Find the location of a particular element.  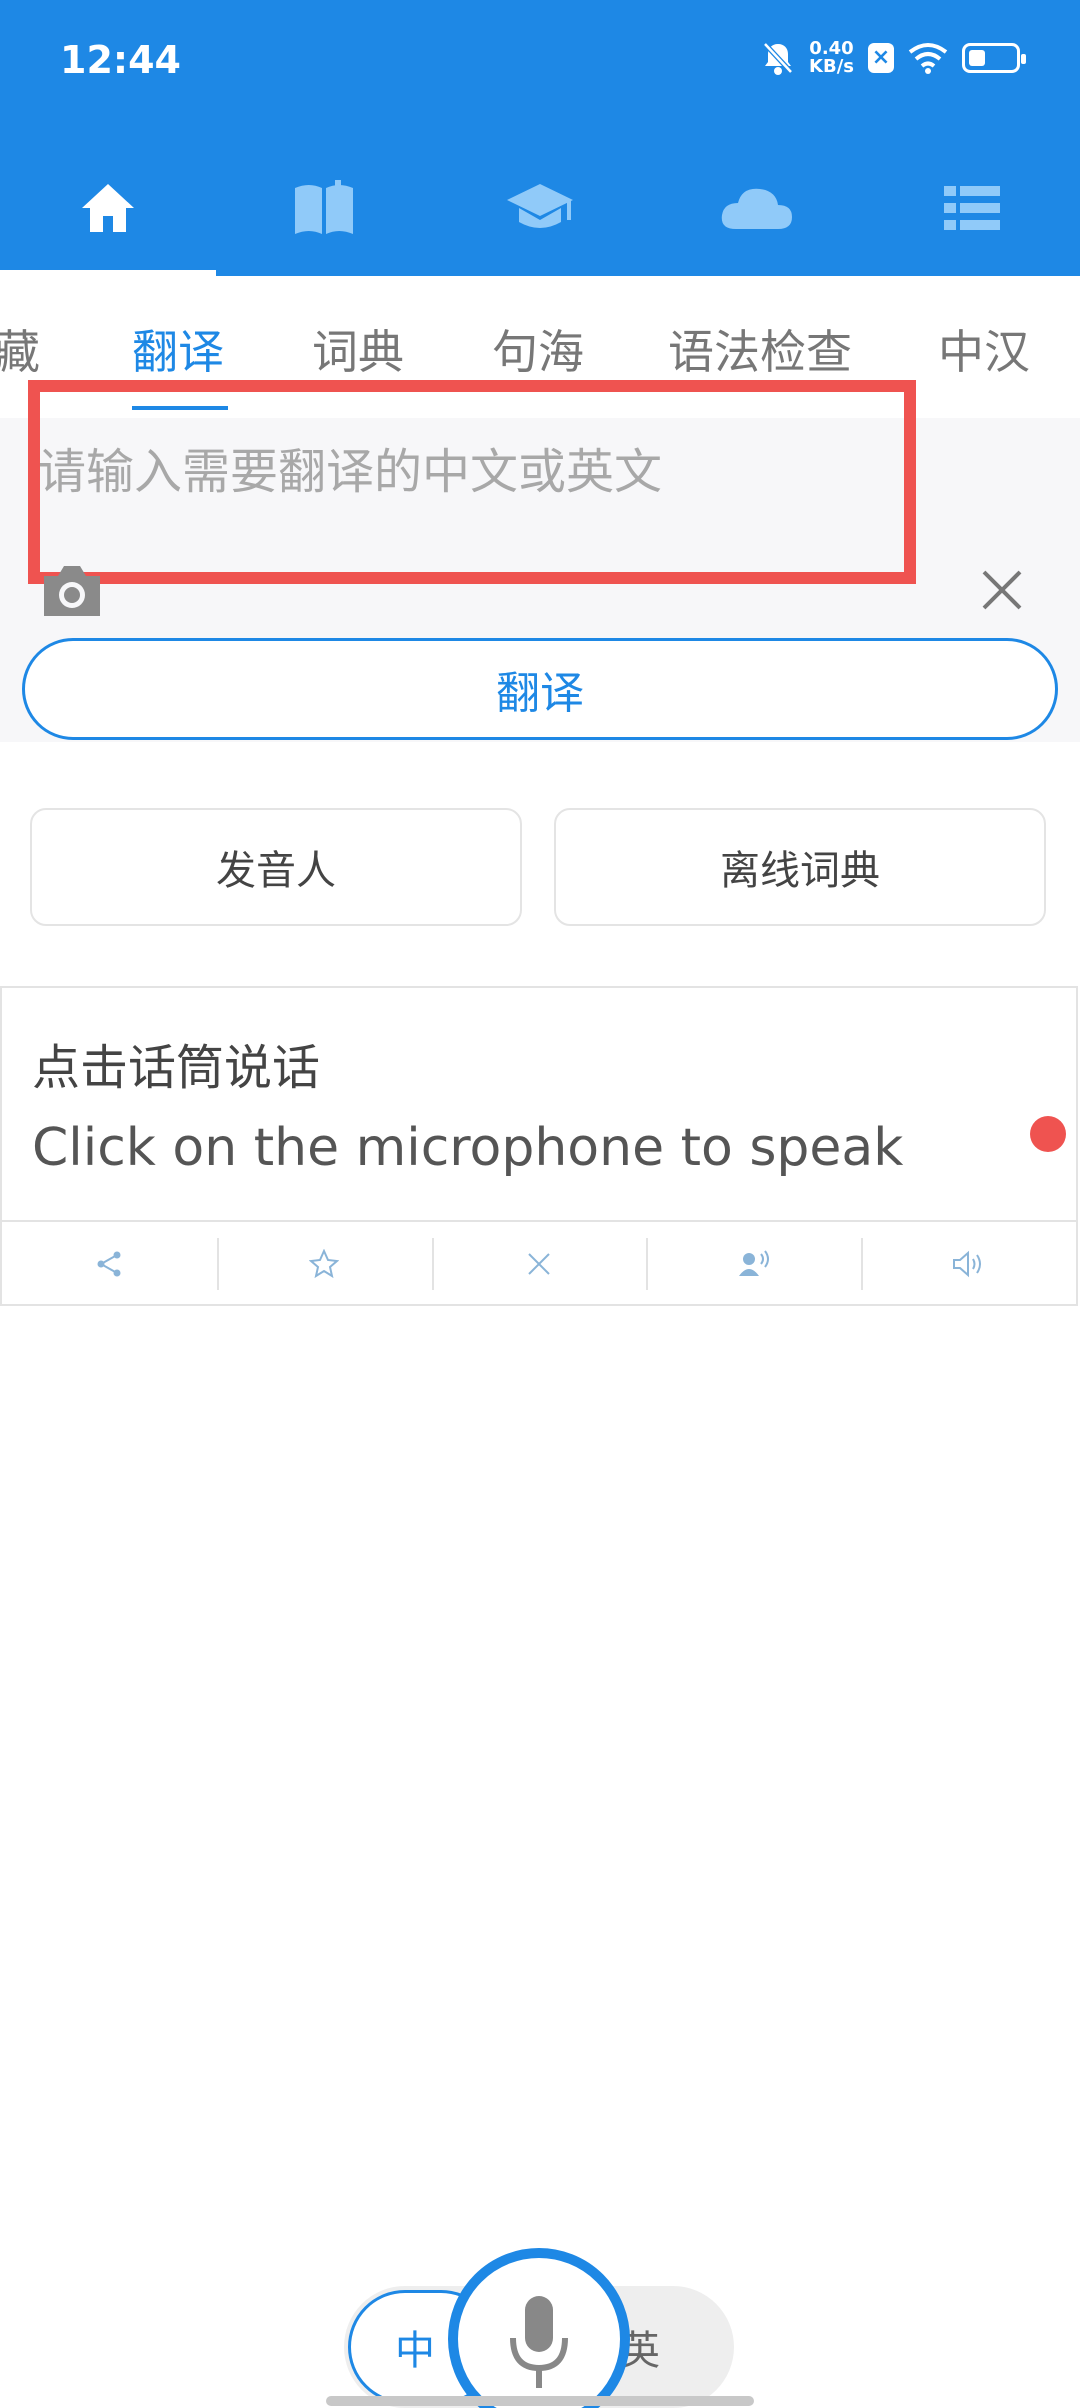

nav-tab-menu is located at coordinates (972, 208).